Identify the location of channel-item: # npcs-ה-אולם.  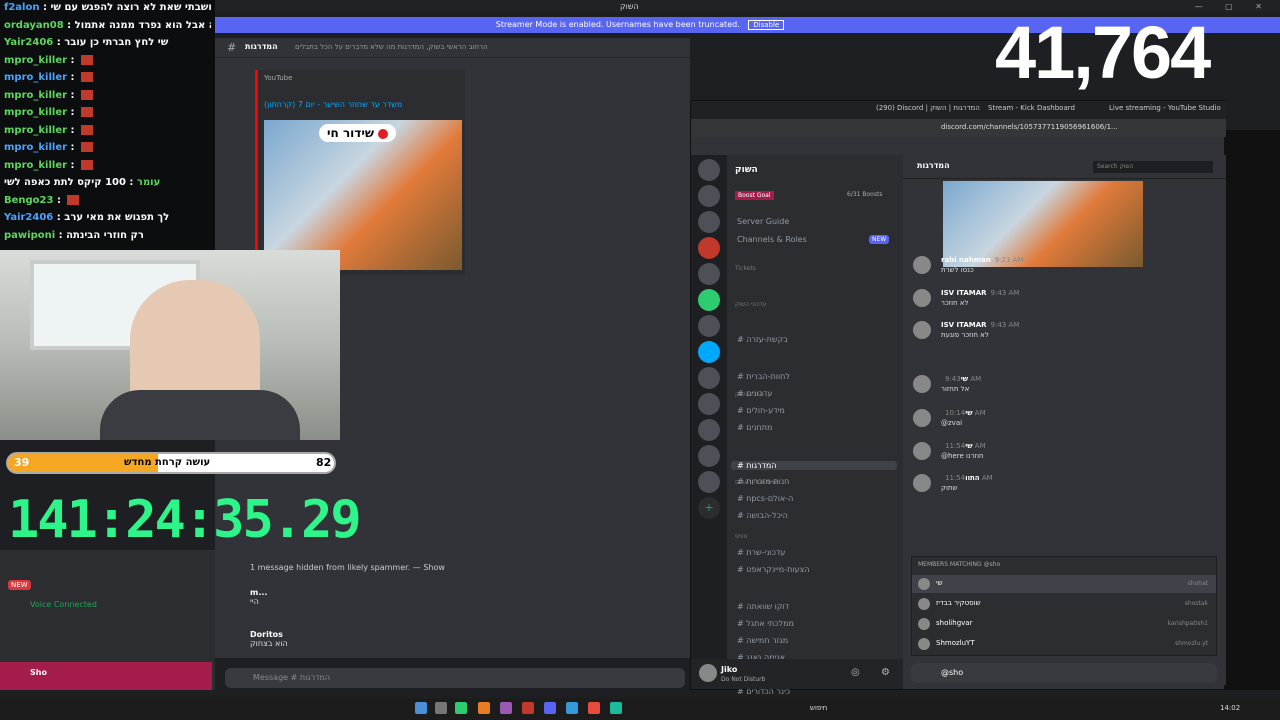
(765, 498).